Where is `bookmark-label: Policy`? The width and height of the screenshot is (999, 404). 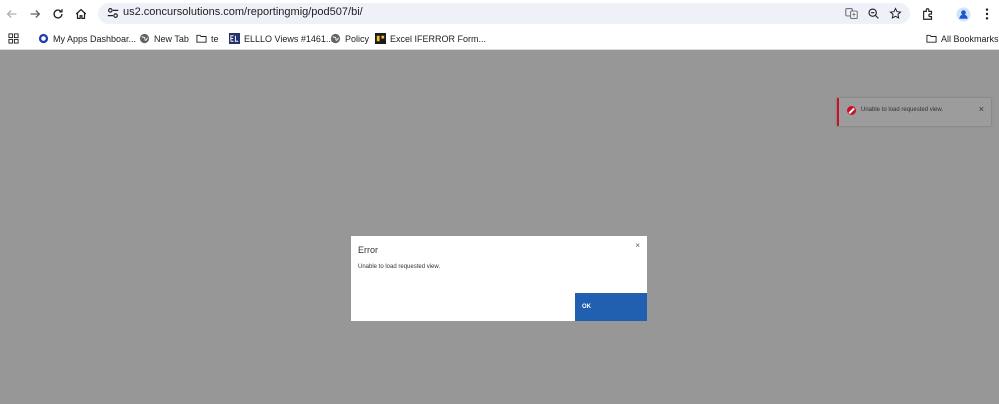 bookmark-label: Policy is located at coordinates (357, 38).